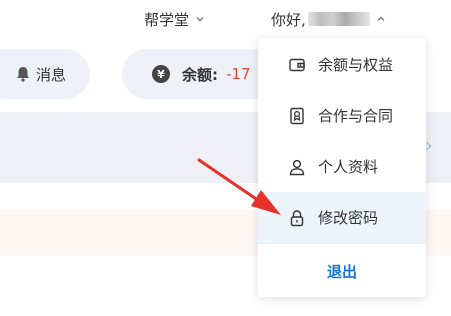 The image size is (451, 316). I want to click on logout-button: 退出, so click(342, 271).